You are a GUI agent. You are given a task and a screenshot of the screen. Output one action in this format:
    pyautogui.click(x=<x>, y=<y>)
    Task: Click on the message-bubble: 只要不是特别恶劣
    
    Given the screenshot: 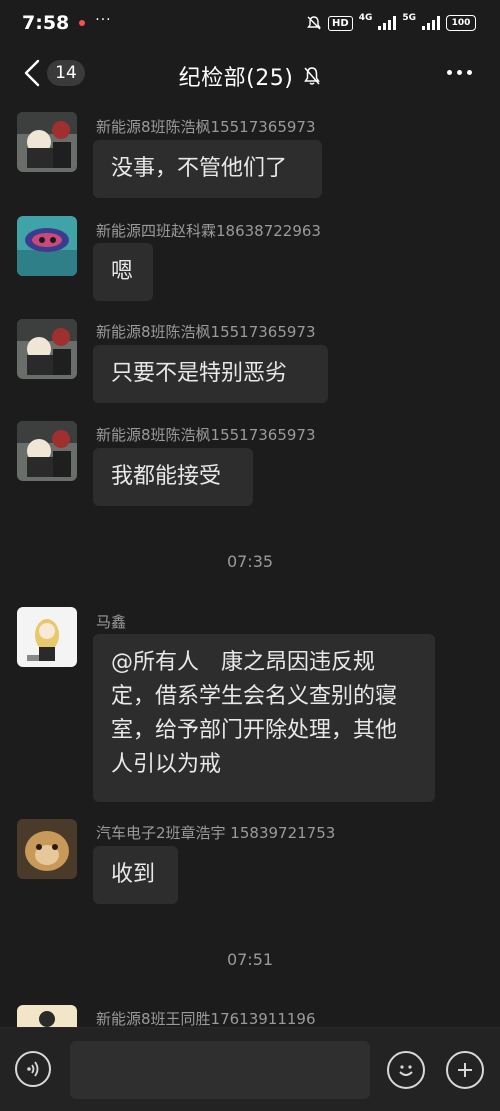 What is the action you would take?
    pyautogui.click(x=210, y=374)
    